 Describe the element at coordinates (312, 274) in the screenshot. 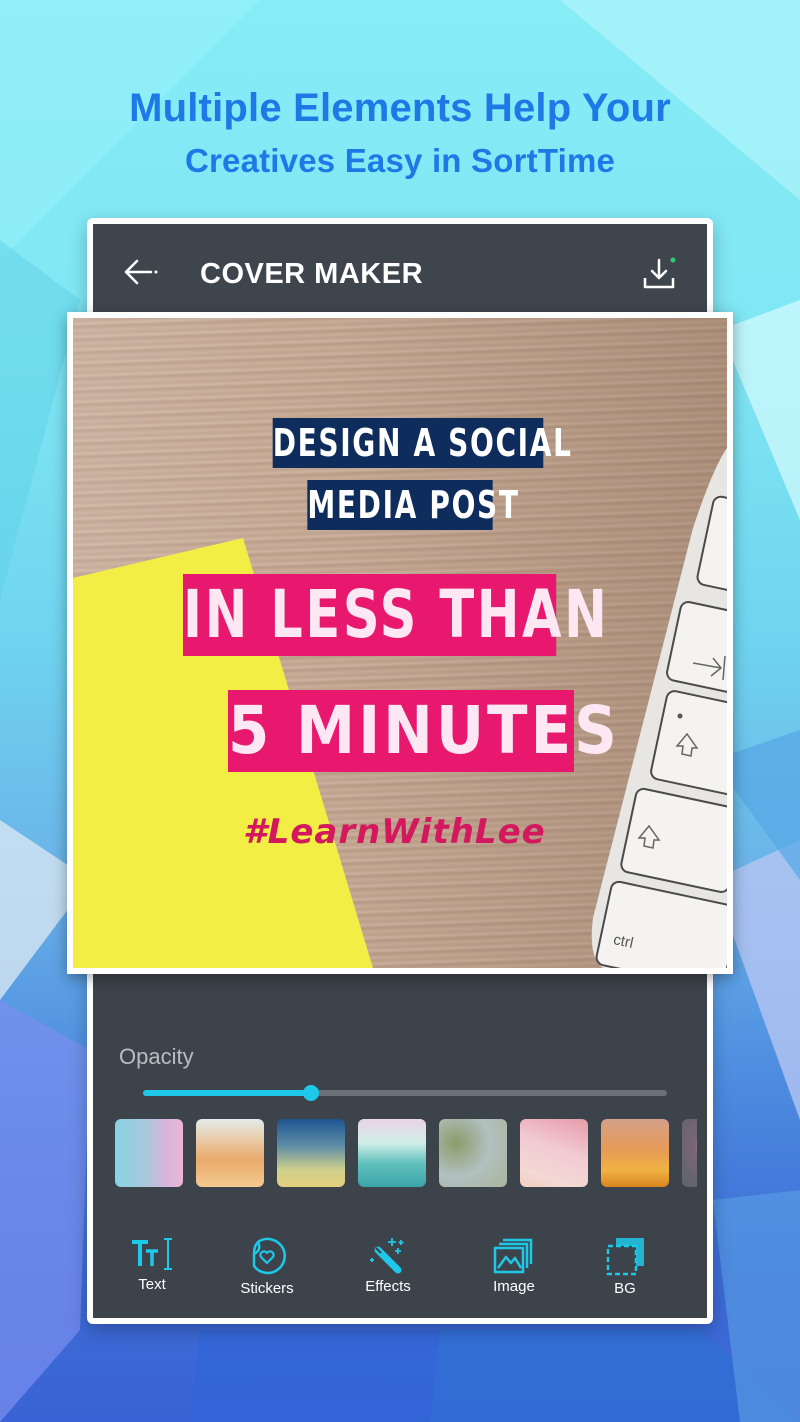

I see `app-title: COVER MAKER` at that location.